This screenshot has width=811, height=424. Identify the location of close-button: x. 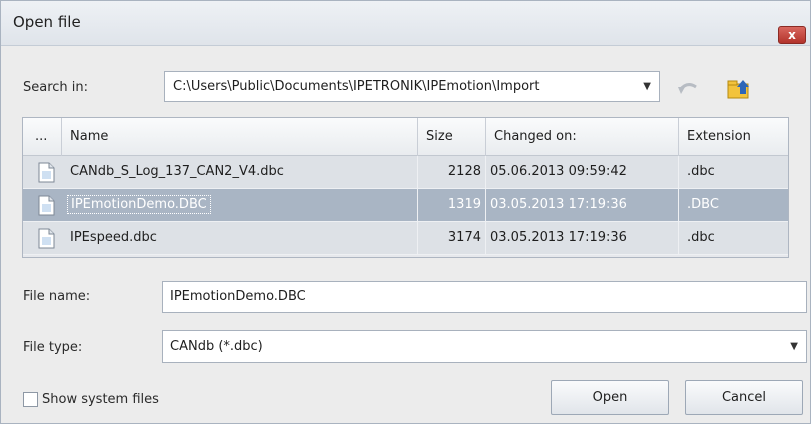
(792, 35).